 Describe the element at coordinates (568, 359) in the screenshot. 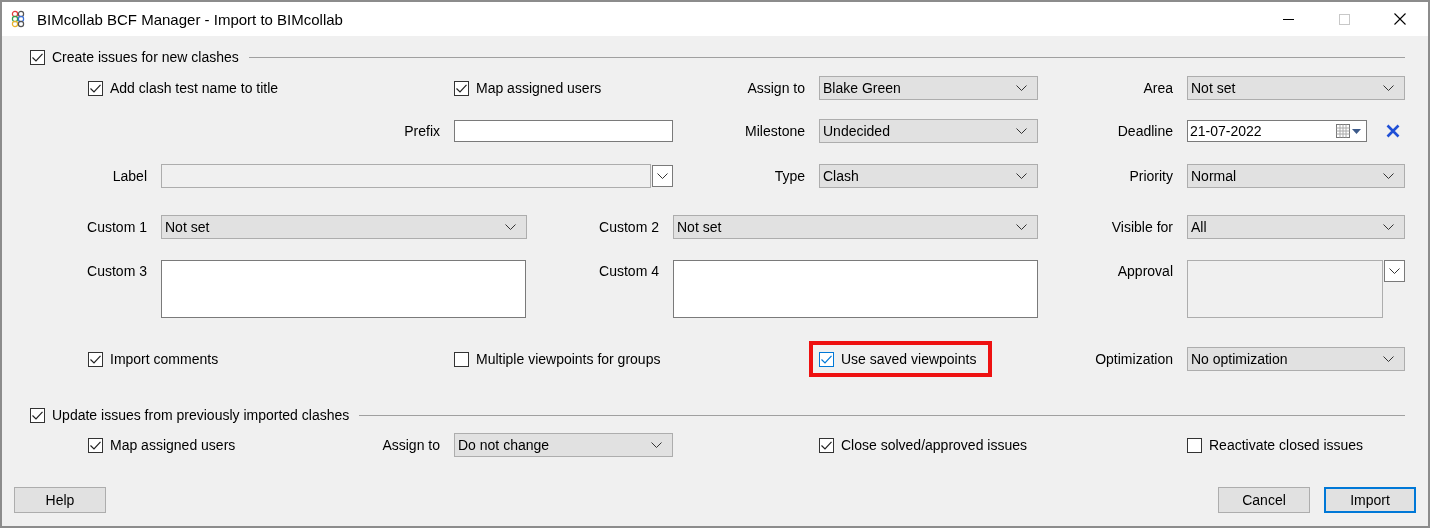

I see `checkbox-label: Multiple viewpoints for groups` at that location.